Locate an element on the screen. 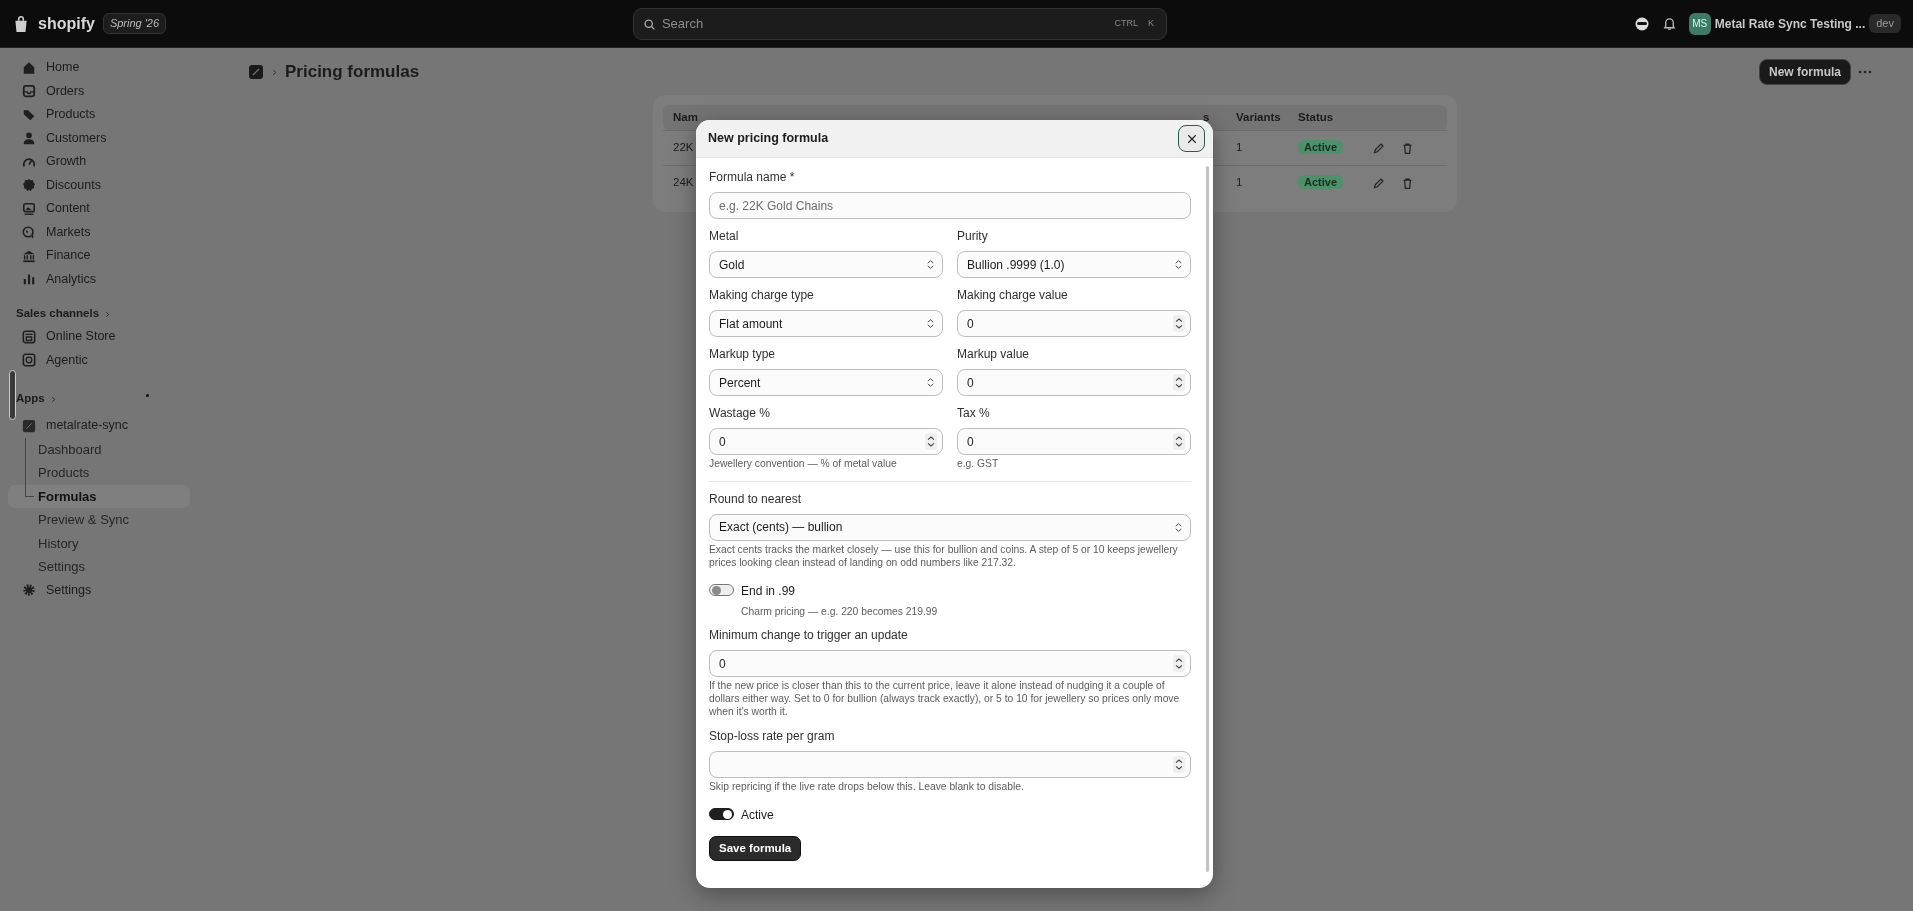 The width and height of the screenshot is (1913, 911). help-text: Jewellery convention — % of metal value is located at coordinates (803, 464).